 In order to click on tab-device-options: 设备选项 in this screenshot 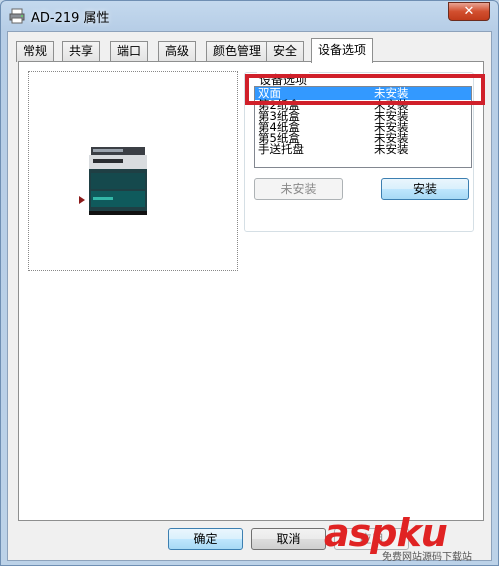, I will do `click(342, 50)`.